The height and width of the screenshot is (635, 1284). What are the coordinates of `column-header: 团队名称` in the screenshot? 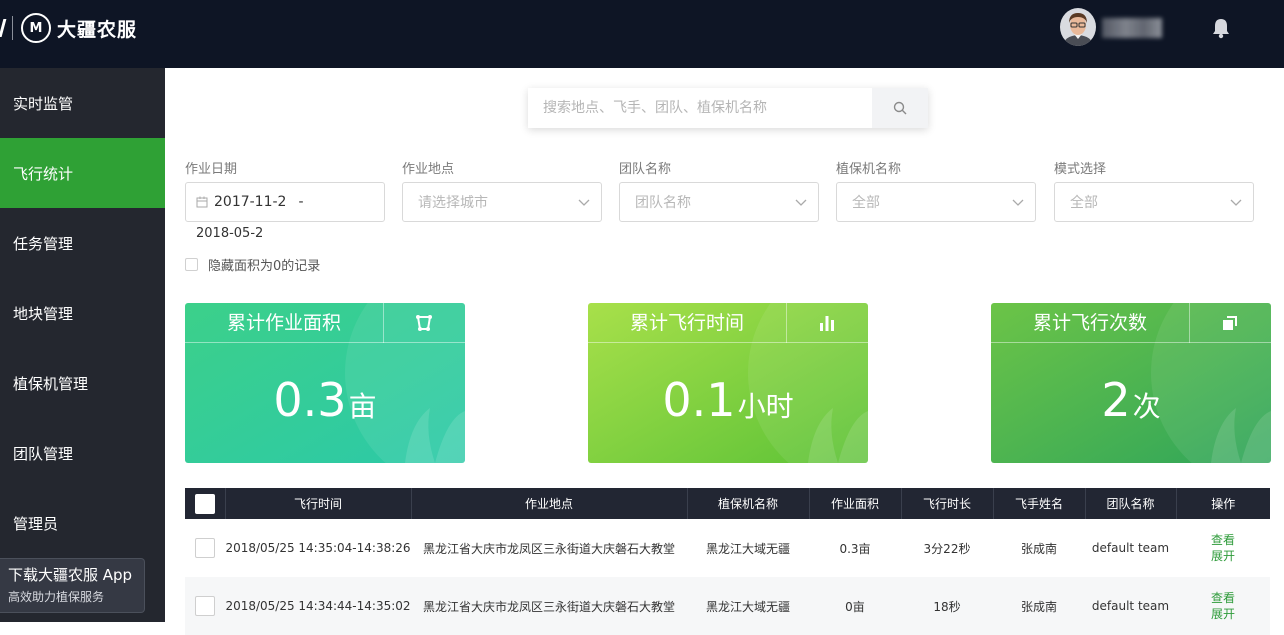 It's located at (1130, 503).